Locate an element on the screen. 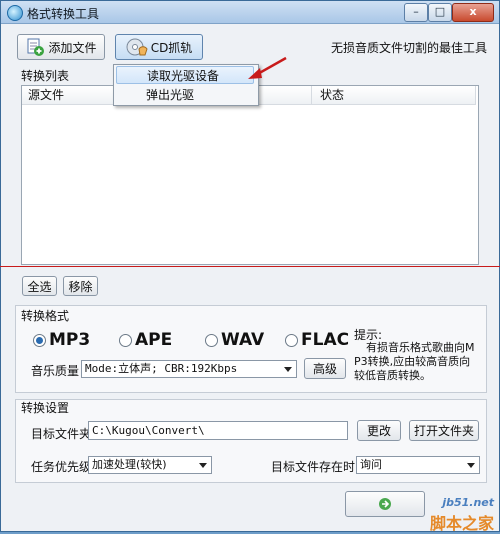 The height and width of the screenshot is (534, 500). annotation-red-line is located at coordinates (250, 266).